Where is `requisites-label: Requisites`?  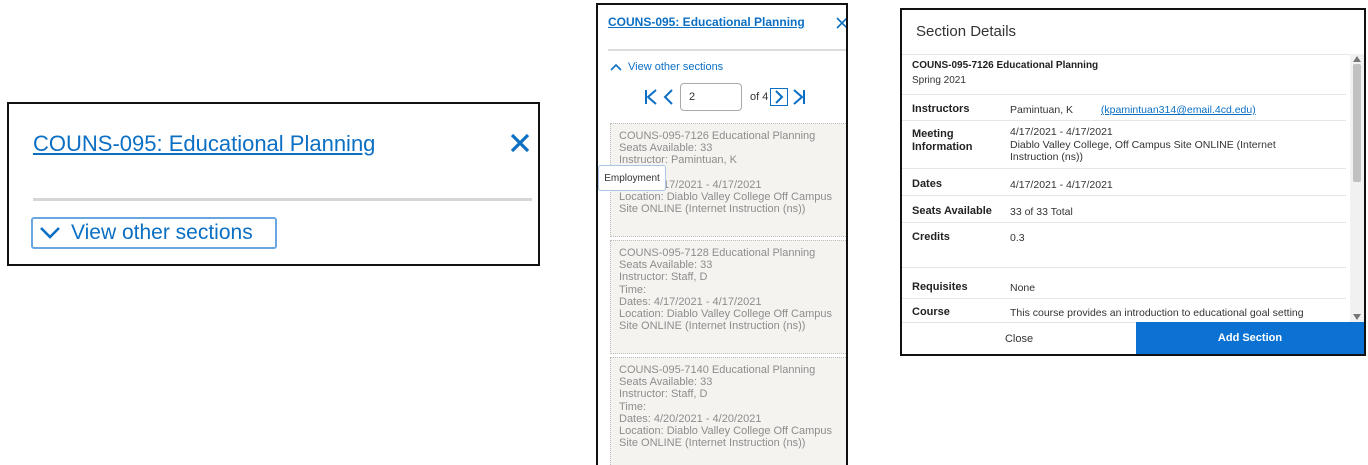
requisites-label: Requisites is located at coordinates (940, 287).